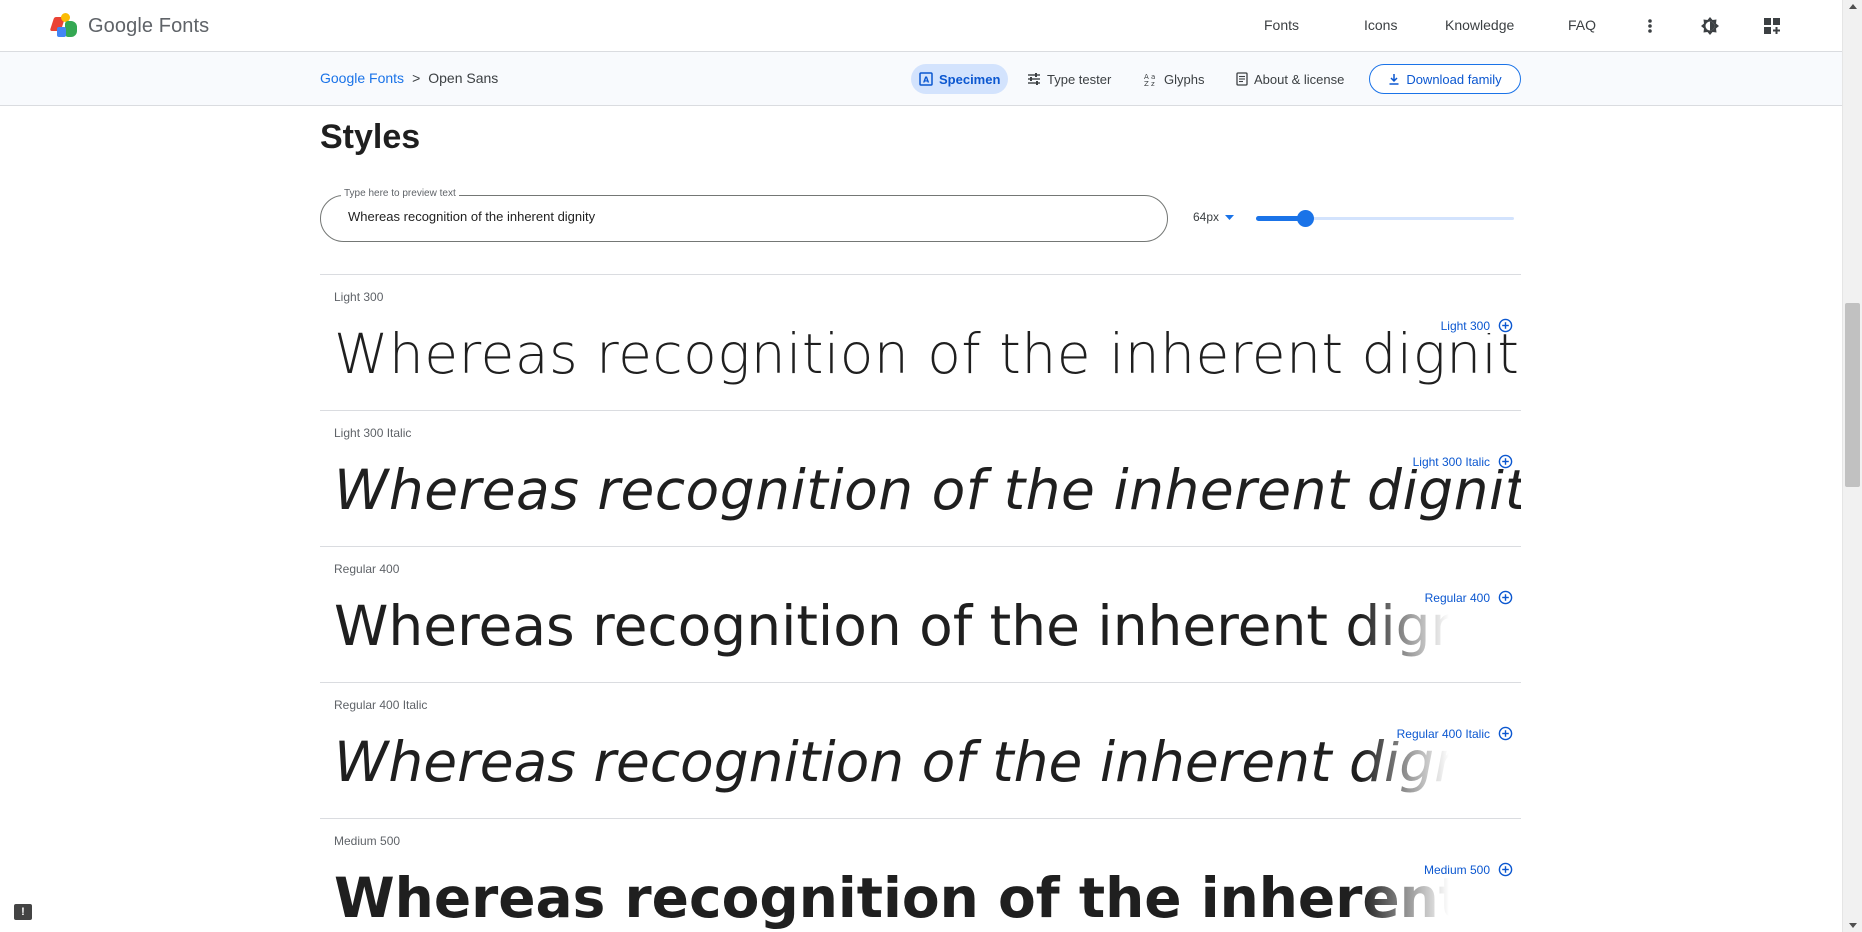  I want to click on add-style-label: Light 300 Italic, so click(1451, 461).